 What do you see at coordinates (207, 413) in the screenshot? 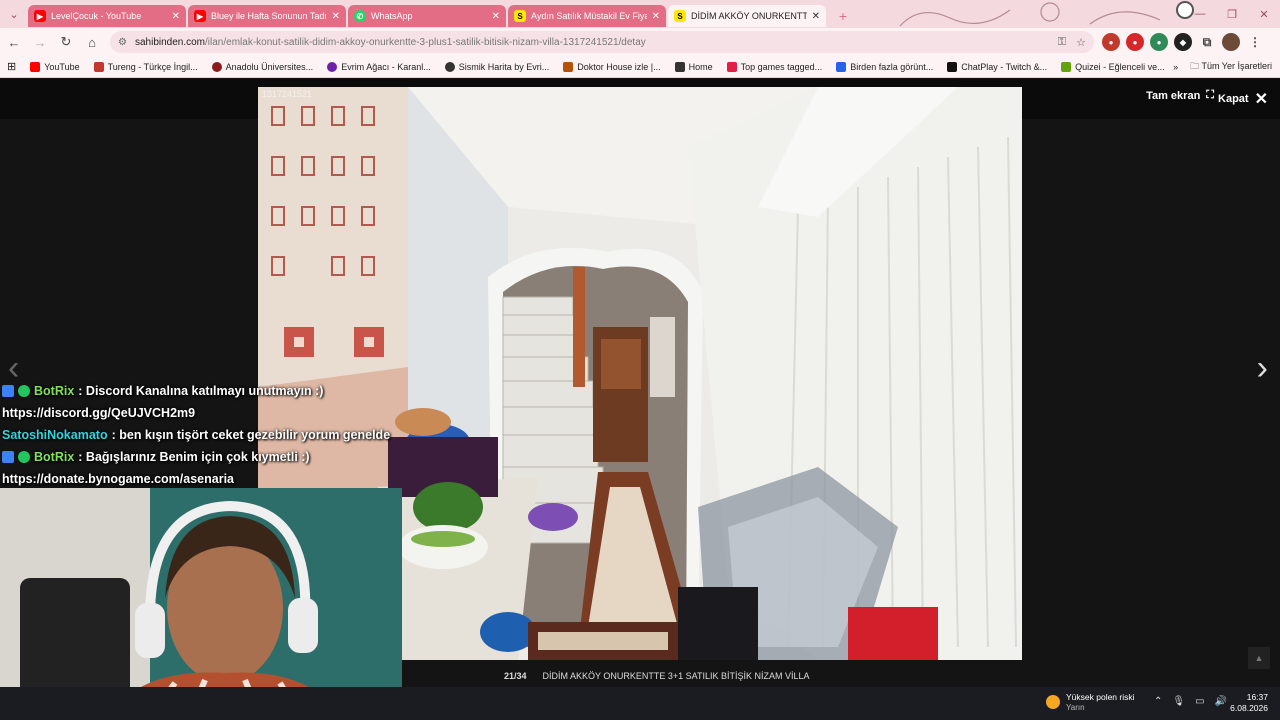
I see `chat-message: https://discord.gg/QeUJVCH2m9` at bounding box center [207, 413].